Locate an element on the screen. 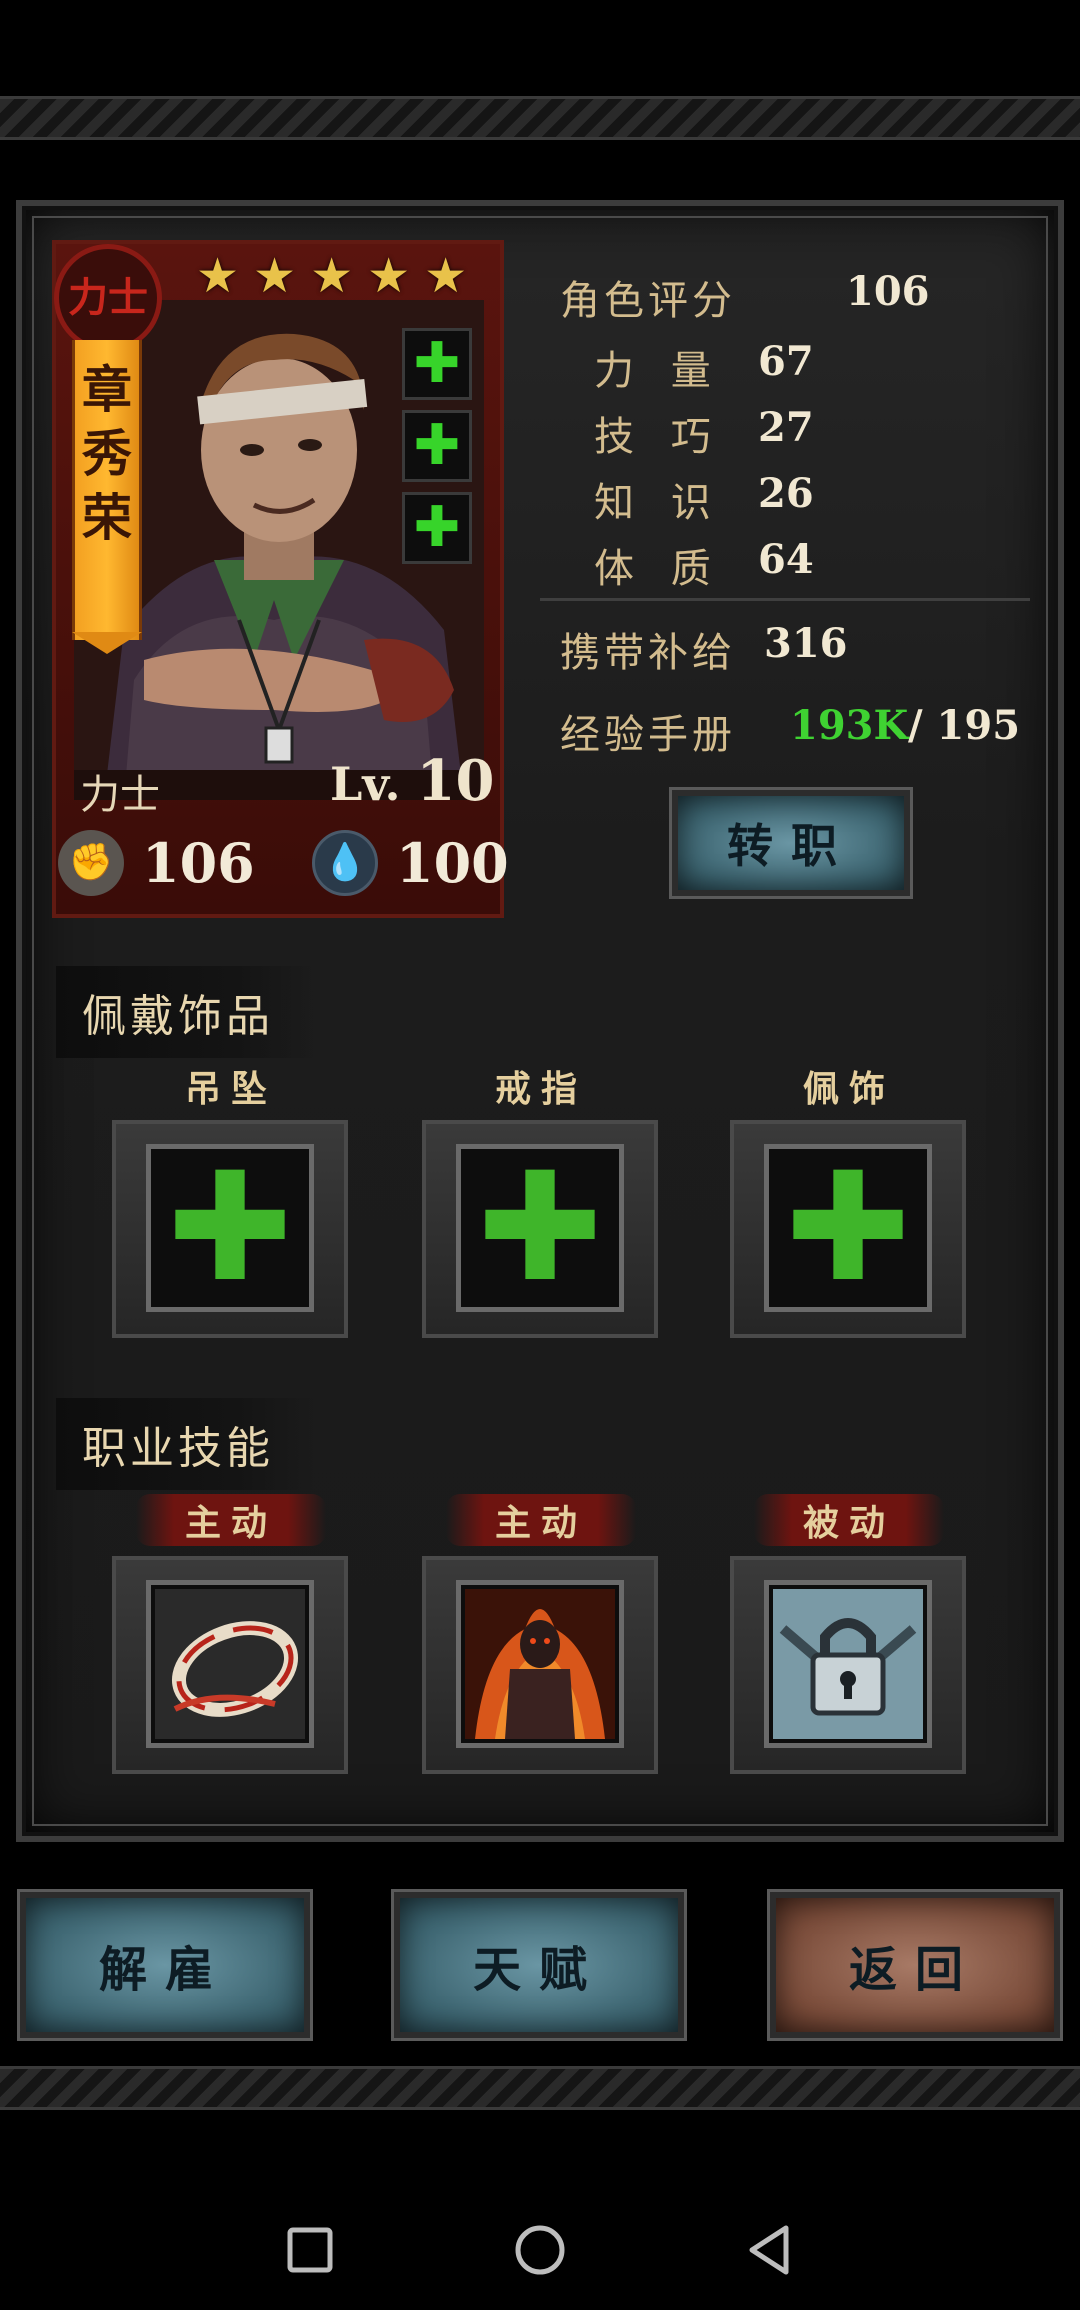 The image size is (1080, 2310). trinket-slot-inner: ✚ is located at coordinates (848, 1228).